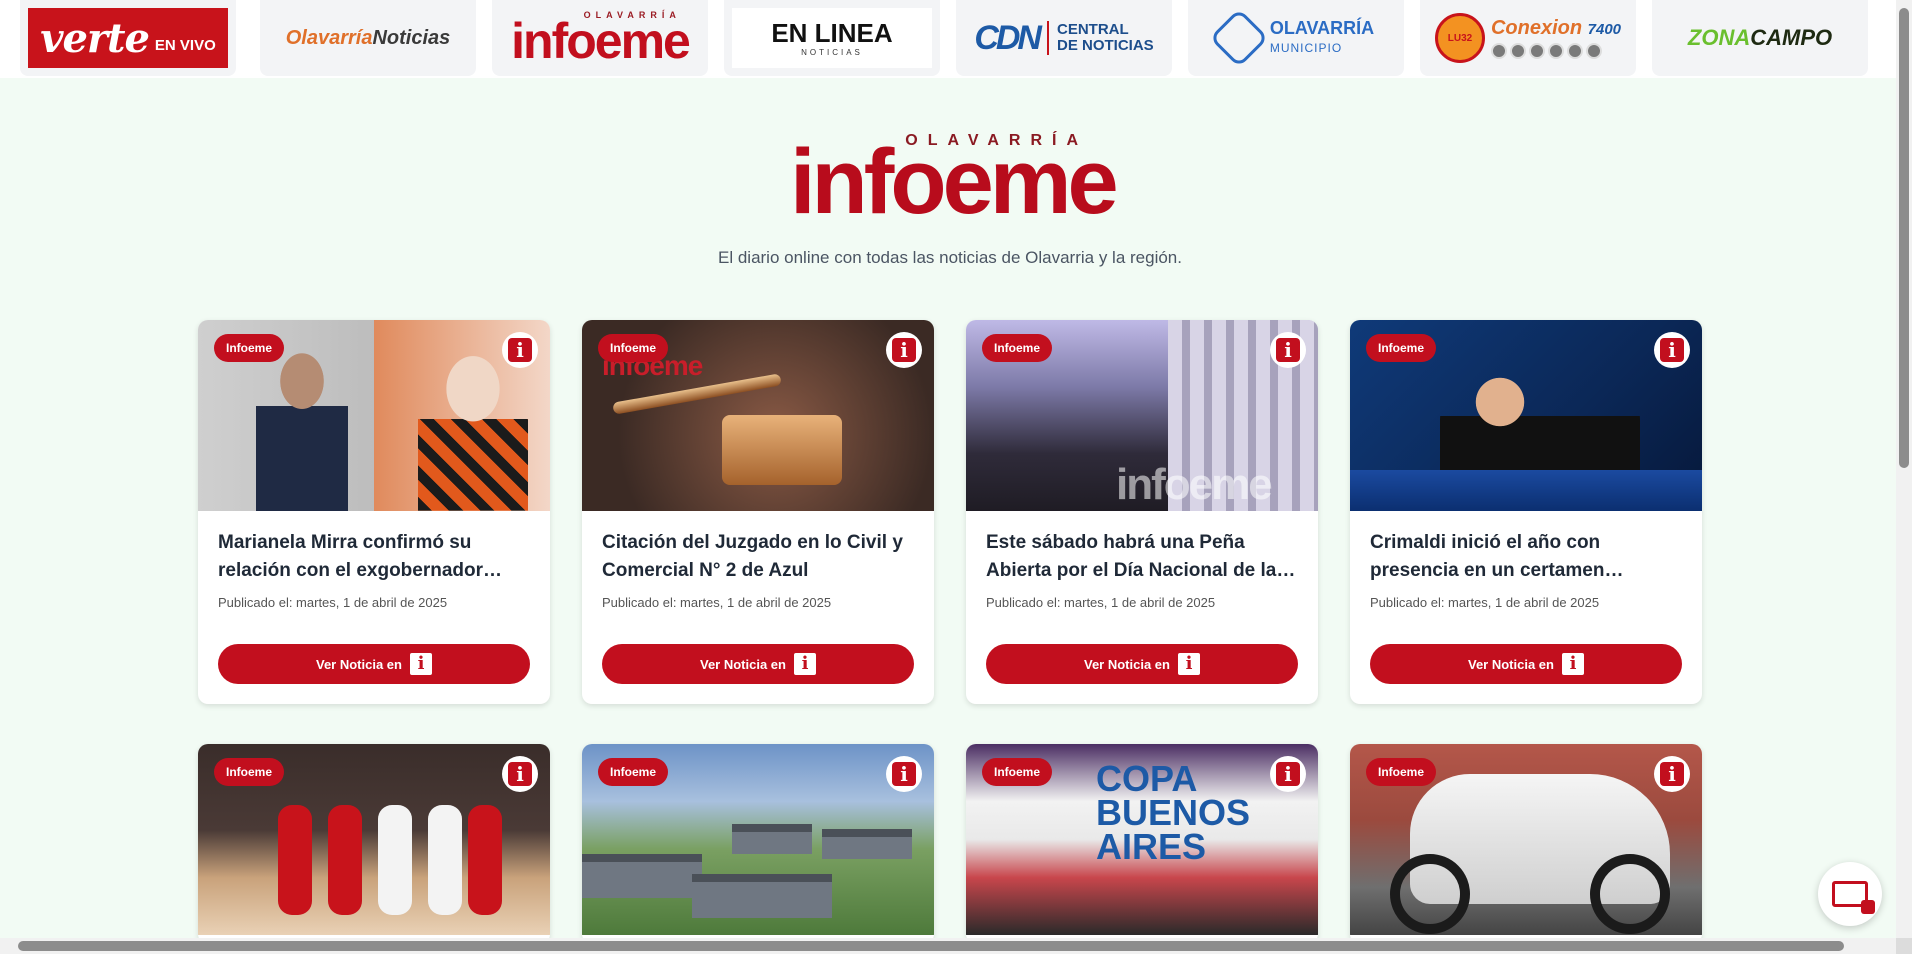  I want to click on news-card-image: COPA BUENOS AIRES Infoeme i, so click(1142, 839).